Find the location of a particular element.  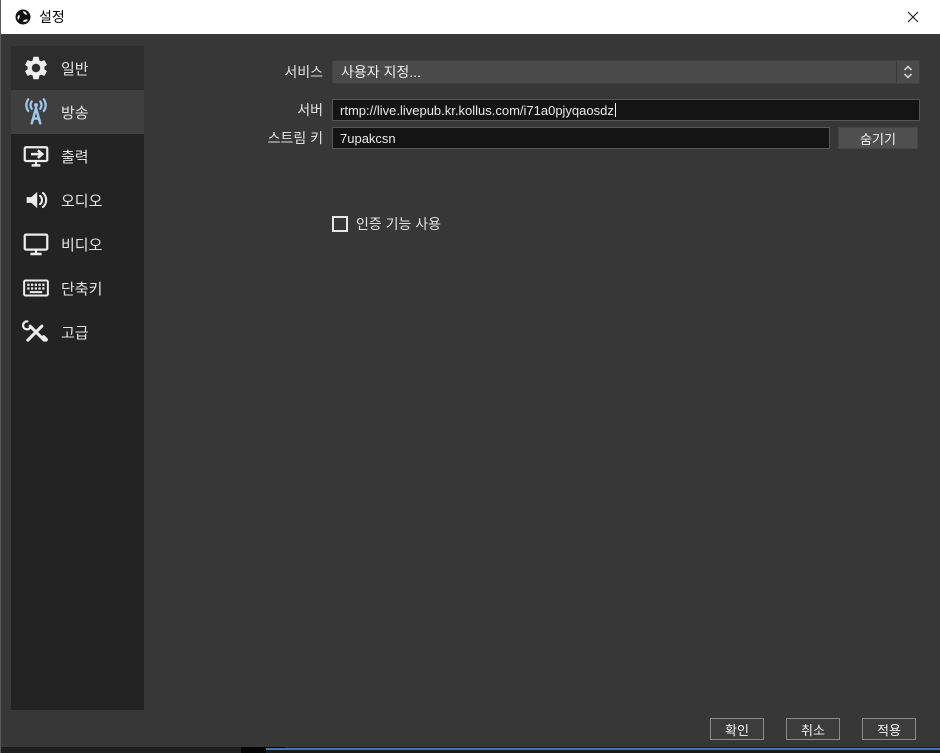

text-caret is located at coordinates (615, 110).